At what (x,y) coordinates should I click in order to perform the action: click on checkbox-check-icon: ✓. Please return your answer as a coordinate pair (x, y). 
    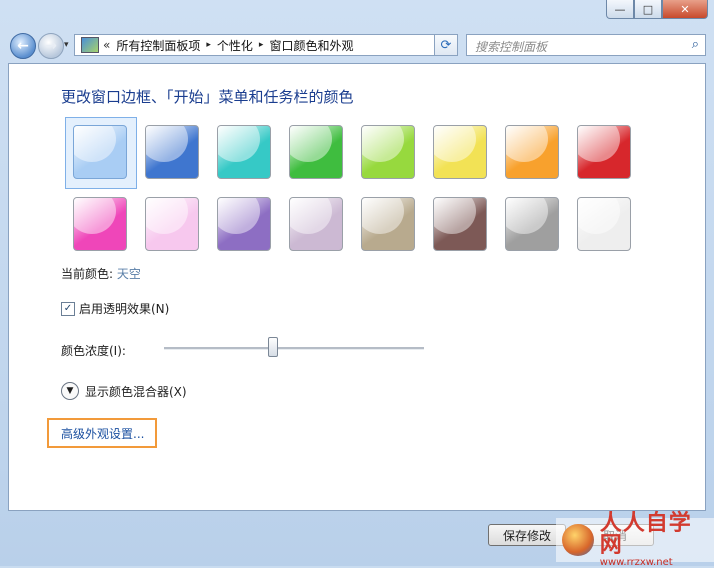
    Looking at the image, I should click on (68, 308).